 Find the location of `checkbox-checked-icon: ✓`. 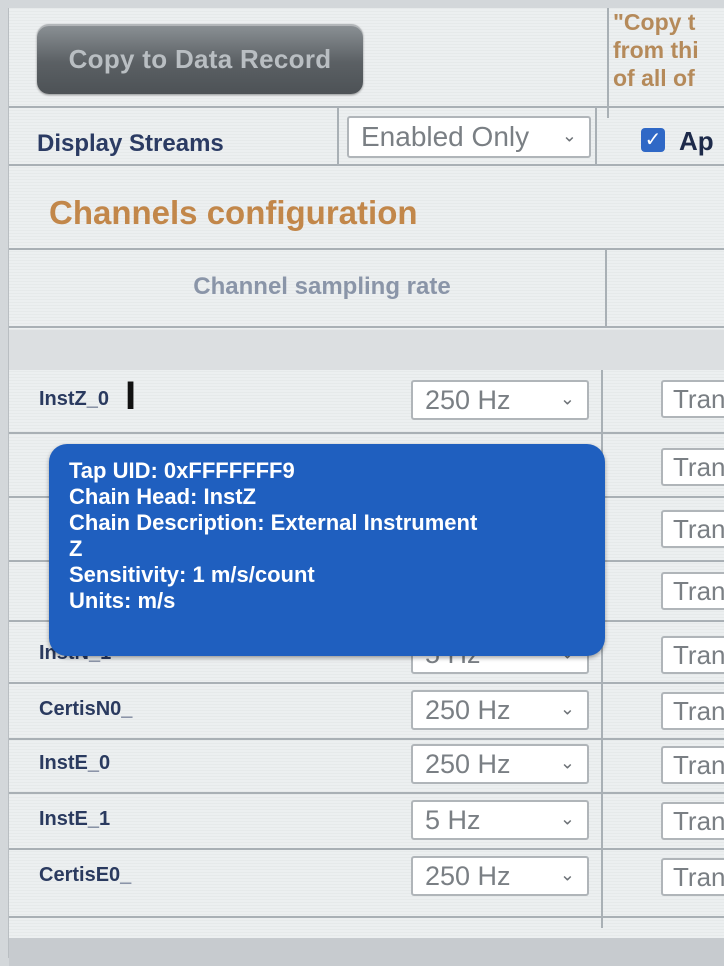

checkbox-checked-icon: ✓ is located at coordinates (653, 140).